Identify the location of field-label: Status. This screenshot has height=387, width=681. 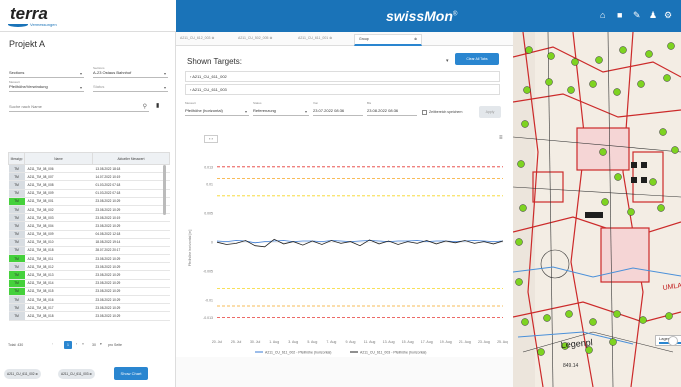
(257, 103).